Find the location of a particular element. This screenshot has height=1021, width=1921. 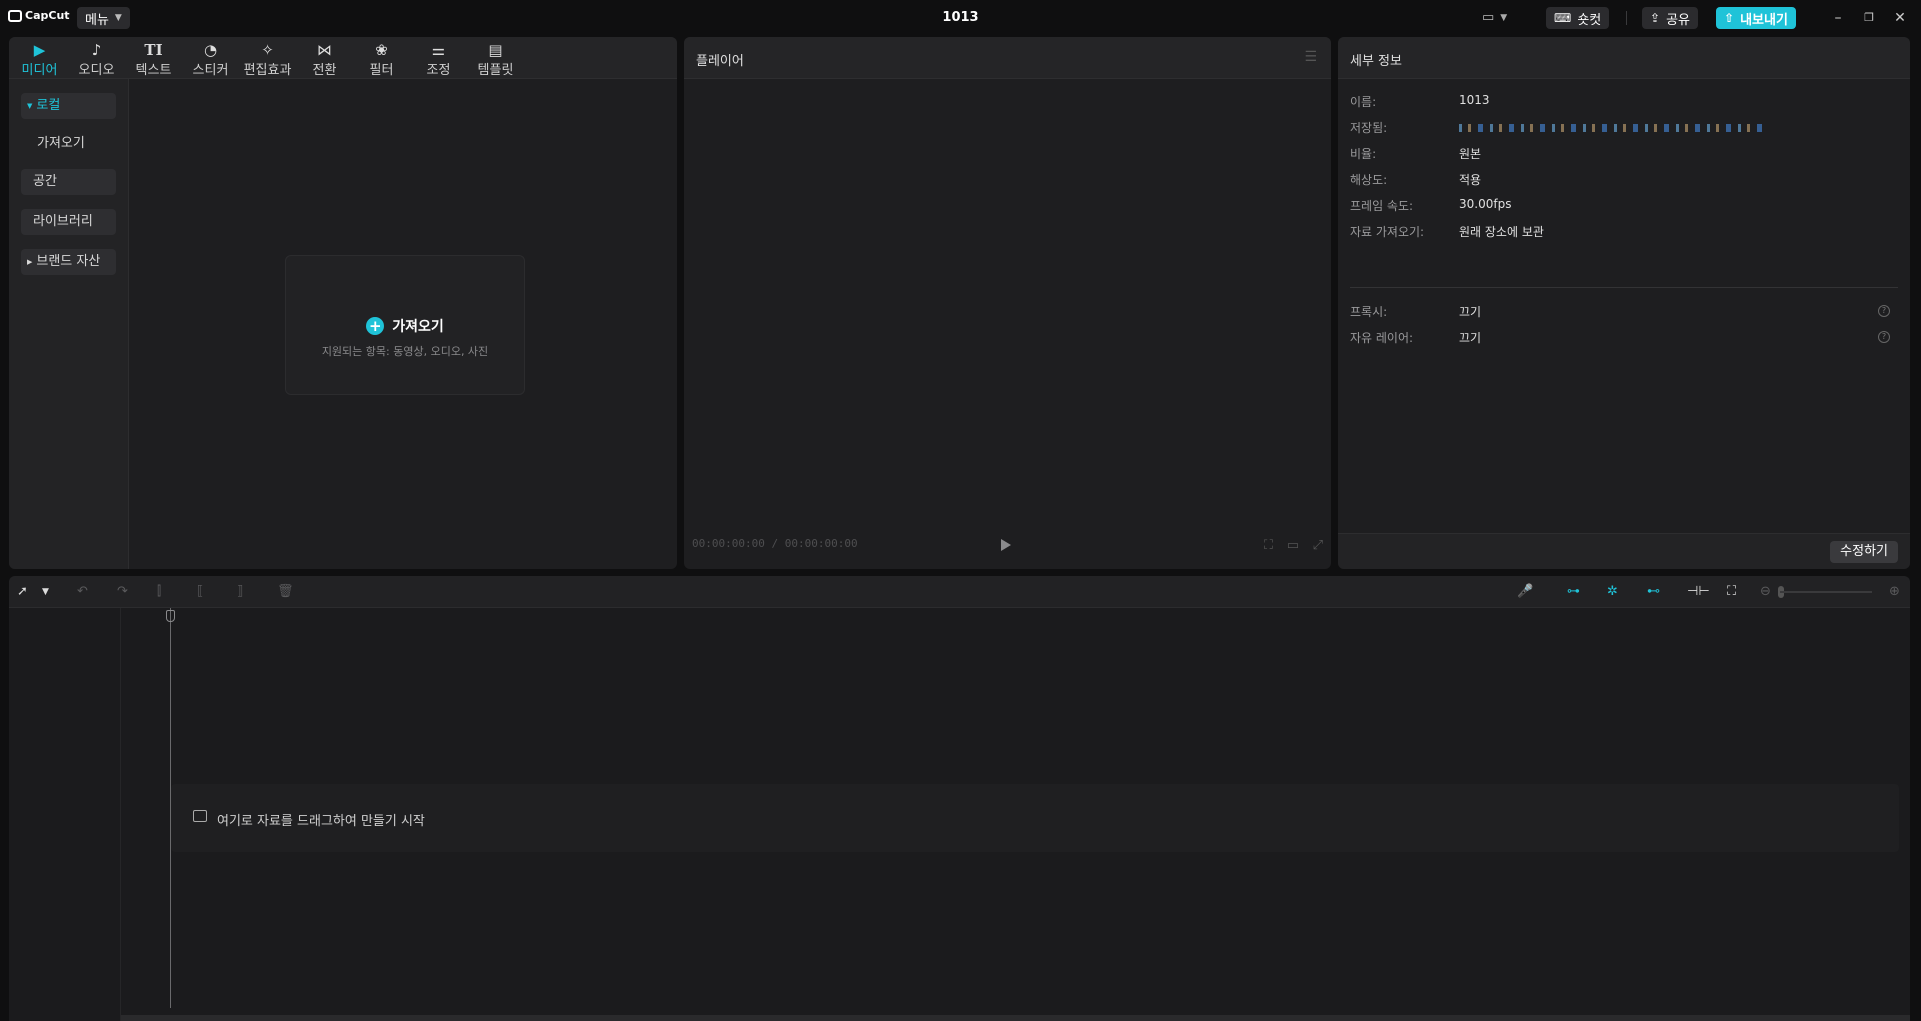

timeline-toolbar: ➚ ▼ ↶ ↷ ⫿ ⟦ ⟧ 🗑 🎤 ⊶ ✲ ⊷ ⊣⊢ ⛶ ⊖ ⊕ is located at coordinates (959, 592).